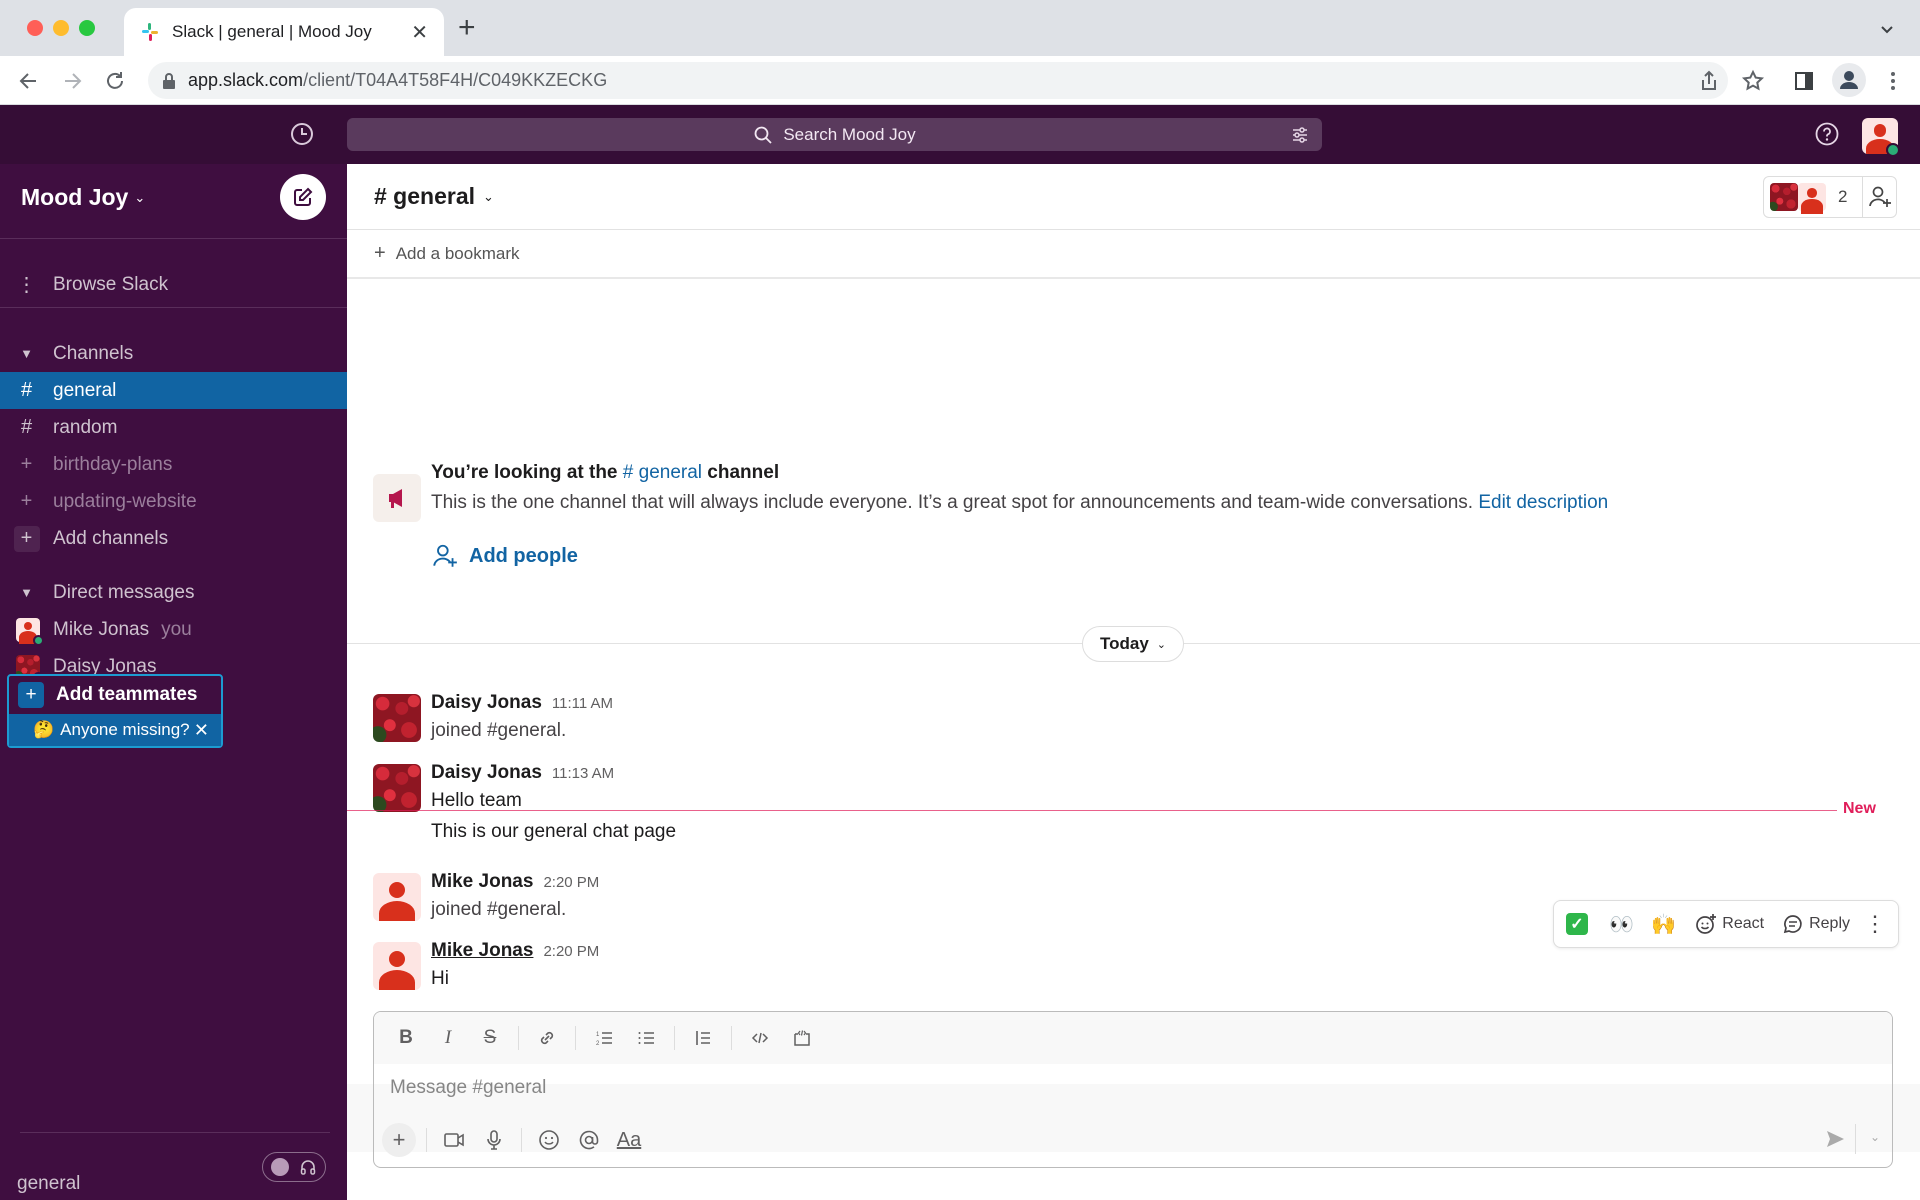 Image resolution: width=1920 pixels, height=1200 pixels. I want to click on help-icon, so click(1827, 134).